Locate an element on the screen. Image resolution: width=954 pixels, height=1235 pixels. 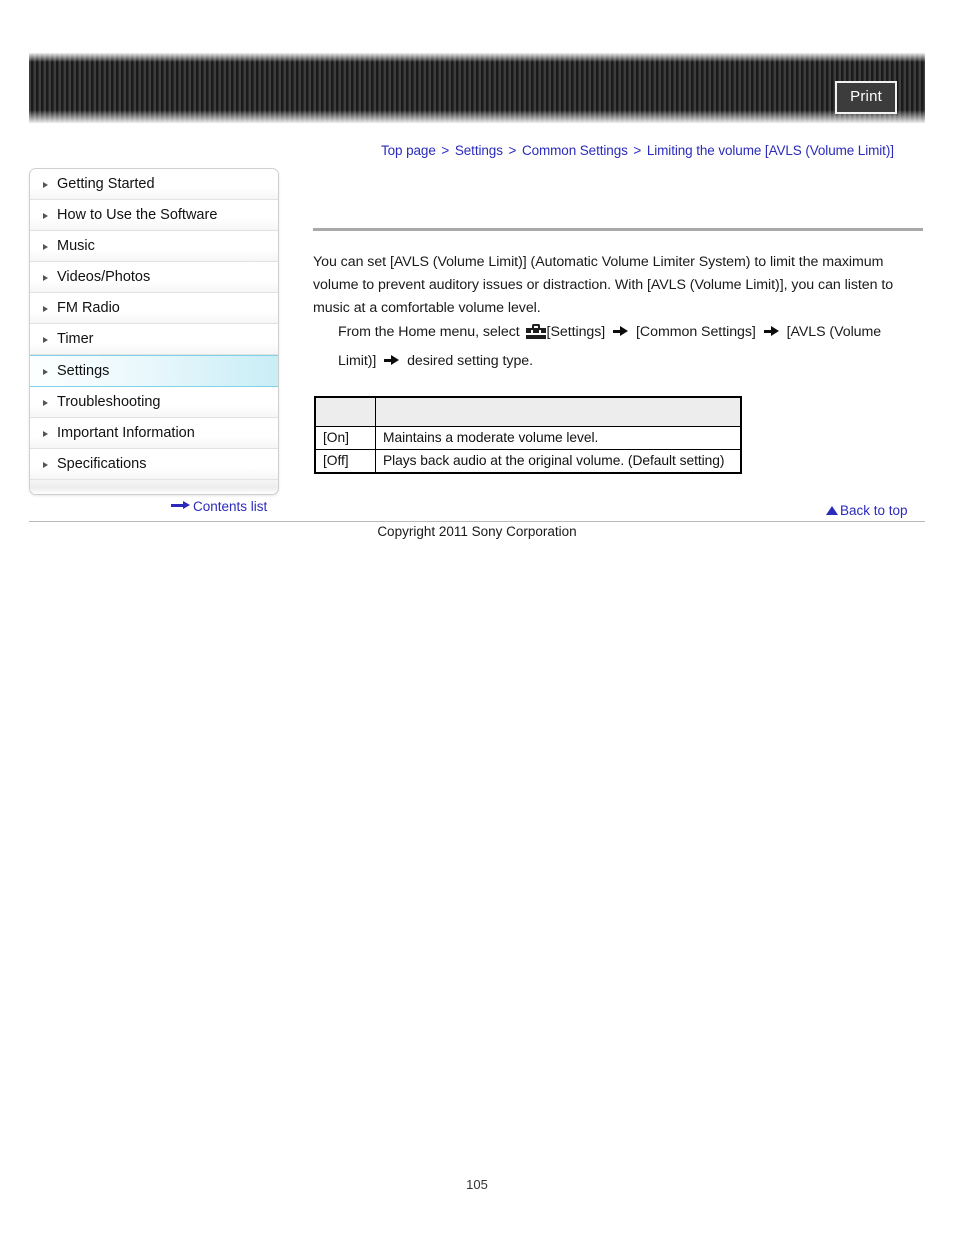
sidebar-item-label: Settings is located at coordinates (83, 371).